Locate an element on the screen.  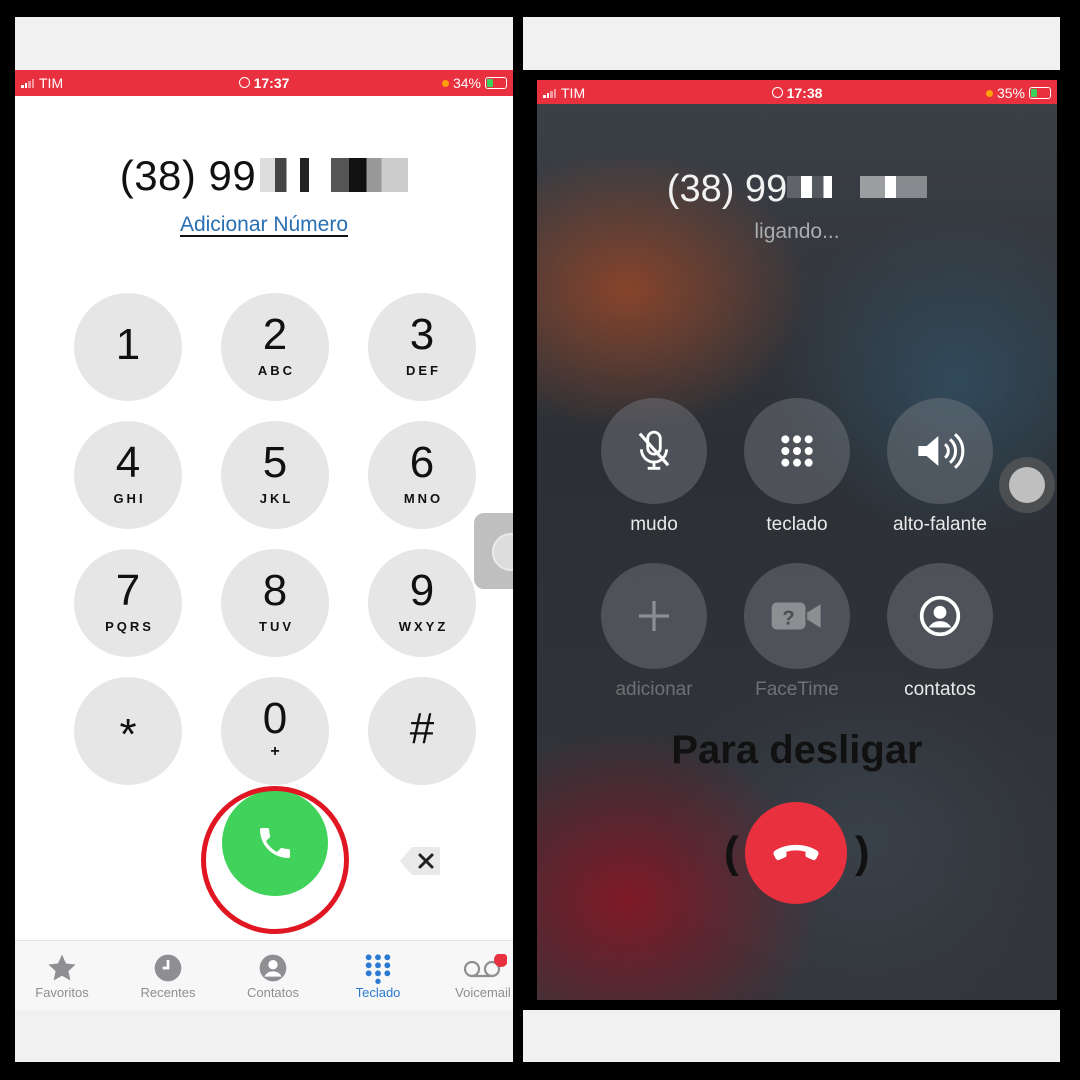
add-call-button is located at coordinates (654, 616).